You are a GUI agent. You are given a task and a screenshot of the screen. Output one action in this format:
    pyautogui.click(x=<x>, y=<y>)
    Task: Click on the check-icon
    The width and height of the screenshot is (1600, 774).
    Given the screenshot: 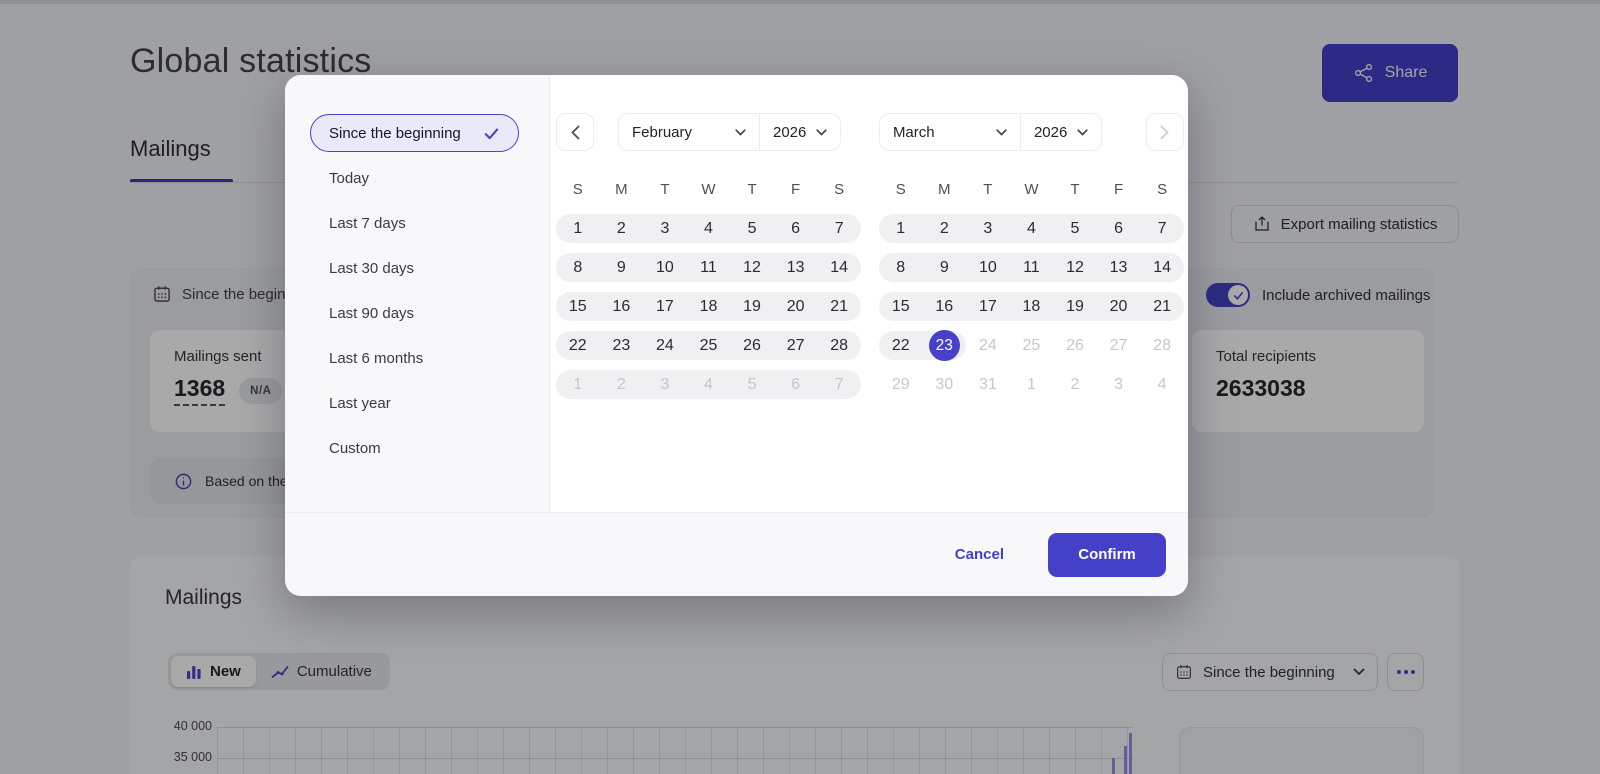 What is the action you would take?
    pyautogui.click(x=491, y=133)
    